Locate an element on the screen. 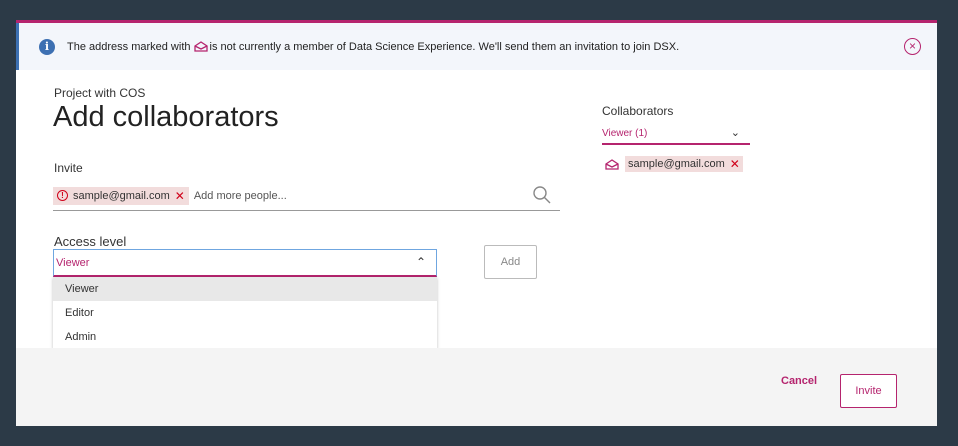  search-icon is located at coordinates (542, 195).